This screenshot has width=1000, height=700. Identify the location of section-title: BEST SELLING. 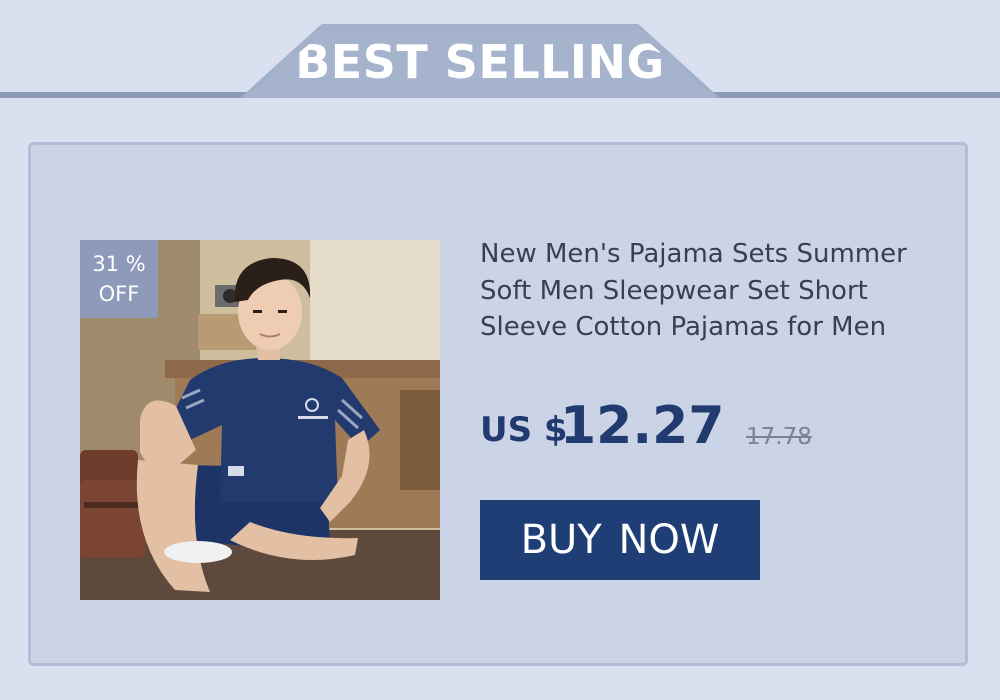
(480, 62).